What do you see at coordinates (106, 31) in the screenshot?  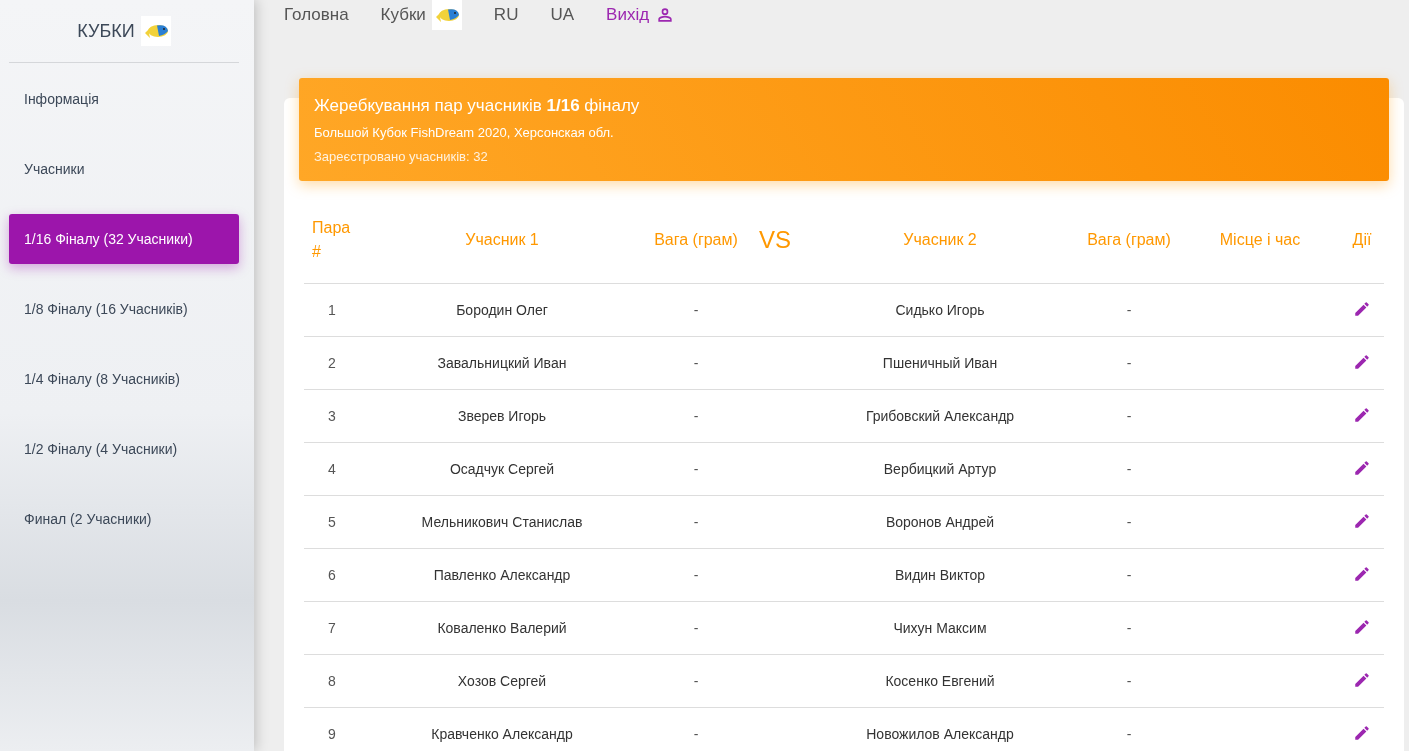 I see `brand-title: КУБКИ` at bounding box center [106, 31].